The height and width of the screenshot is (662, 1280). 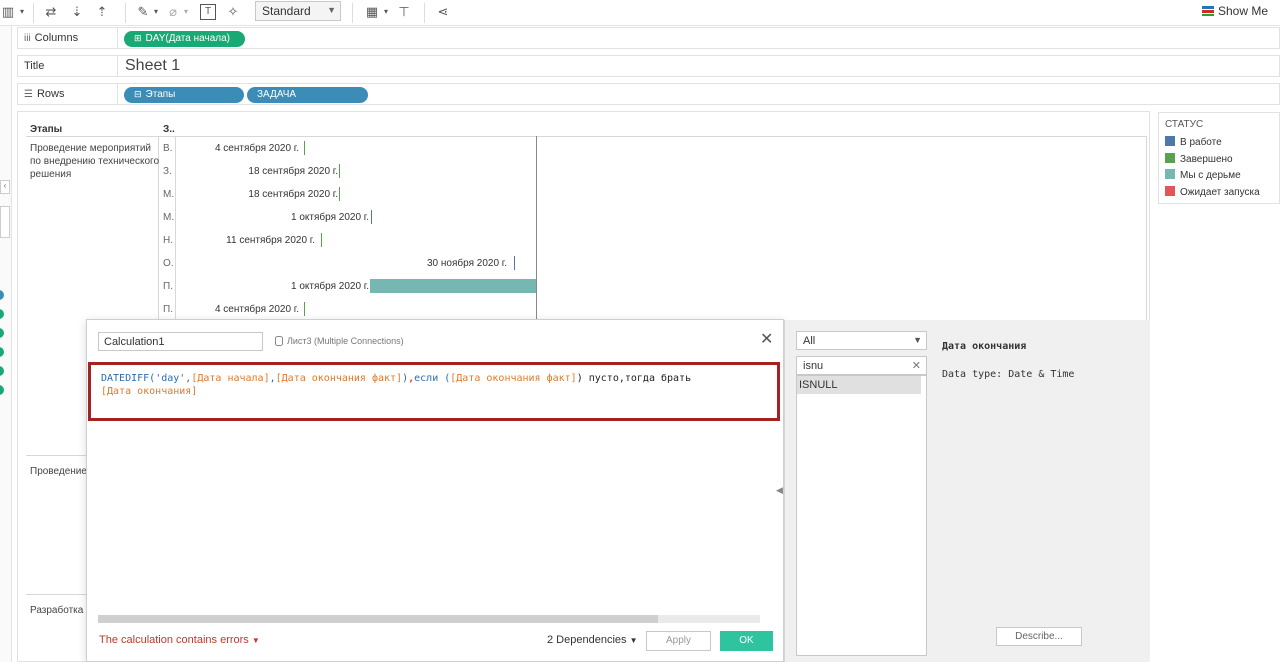 What do you see at coordinates (68, 38) in the screenshot?
I see `columns-shelf-label: iii Columns` at bounding box center [68, 38].